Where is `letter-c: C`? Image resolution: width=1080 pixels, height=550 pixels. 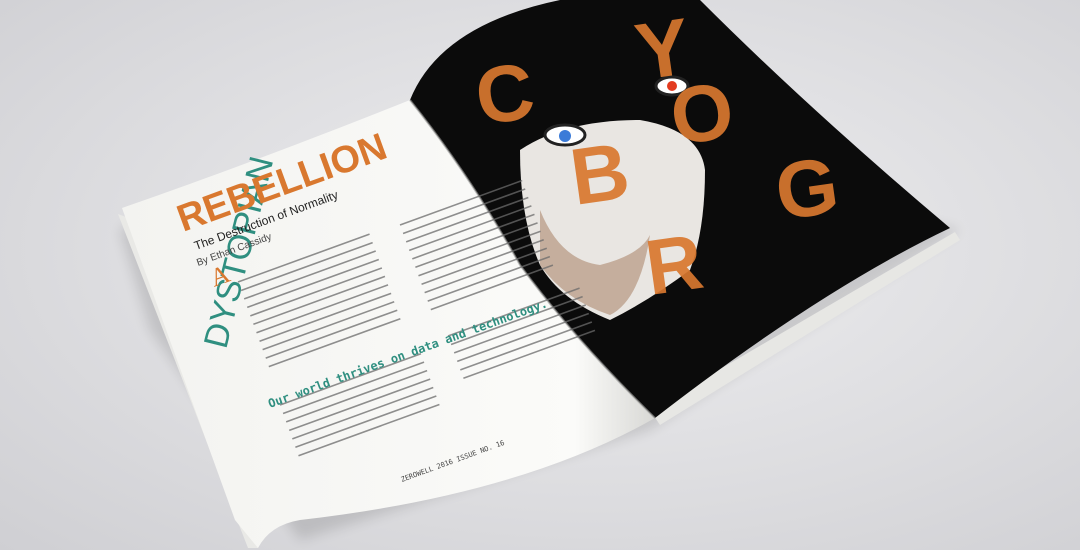 letter-c: C is located at coordinates (505, 94).